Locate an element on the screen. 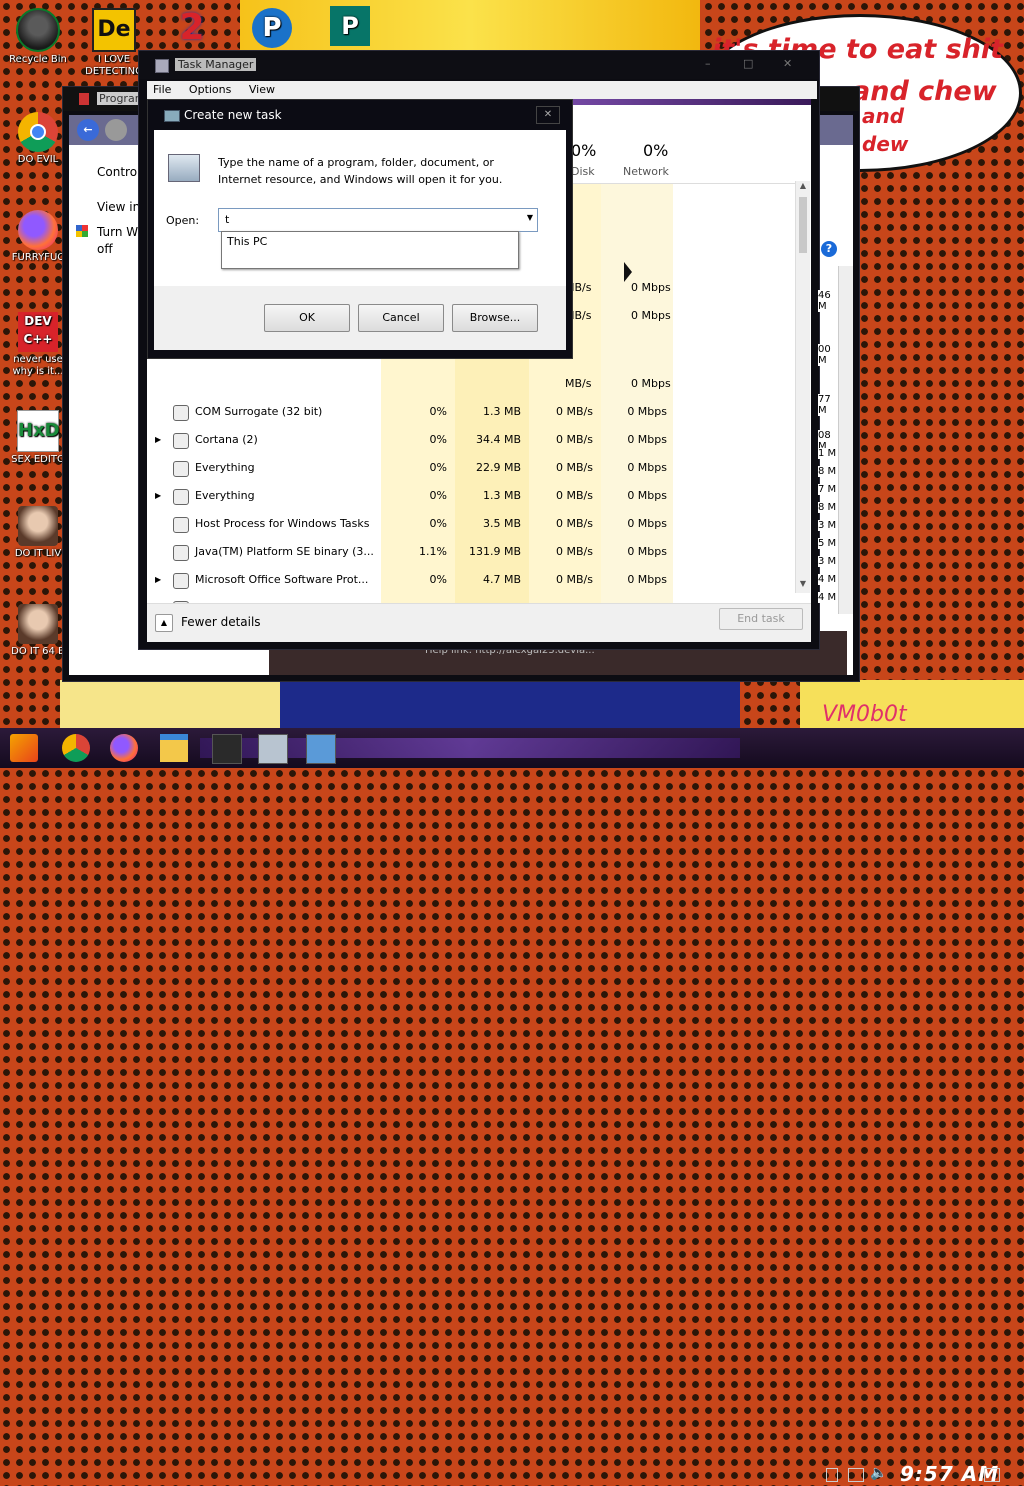  process-memory: 1.3 MB is located at coordinates (501, 495).